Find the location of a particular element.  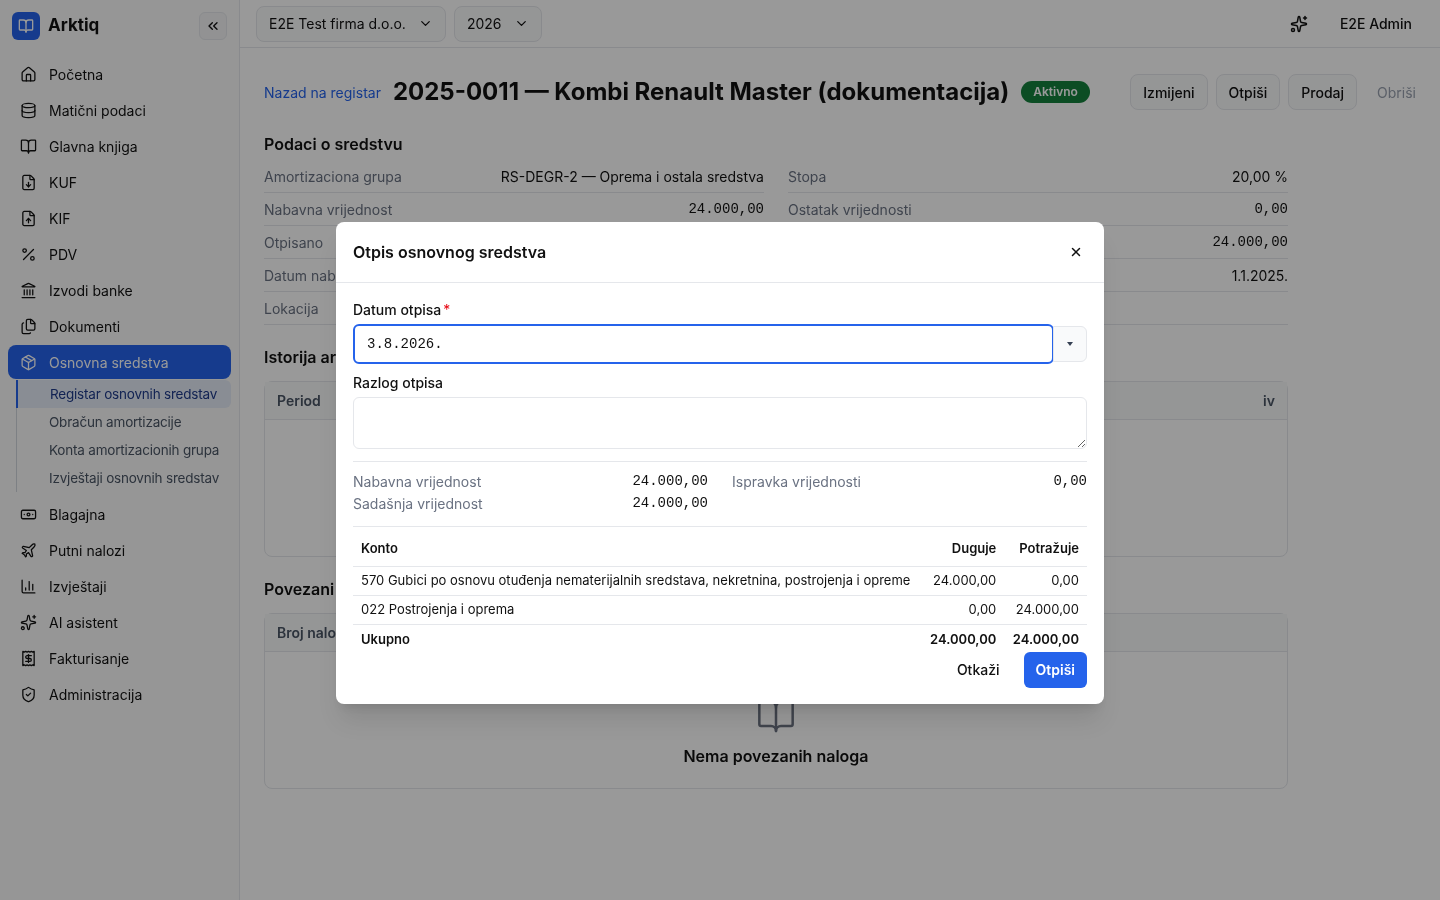

info-label: Stopa is located at coordinates (807, 176).